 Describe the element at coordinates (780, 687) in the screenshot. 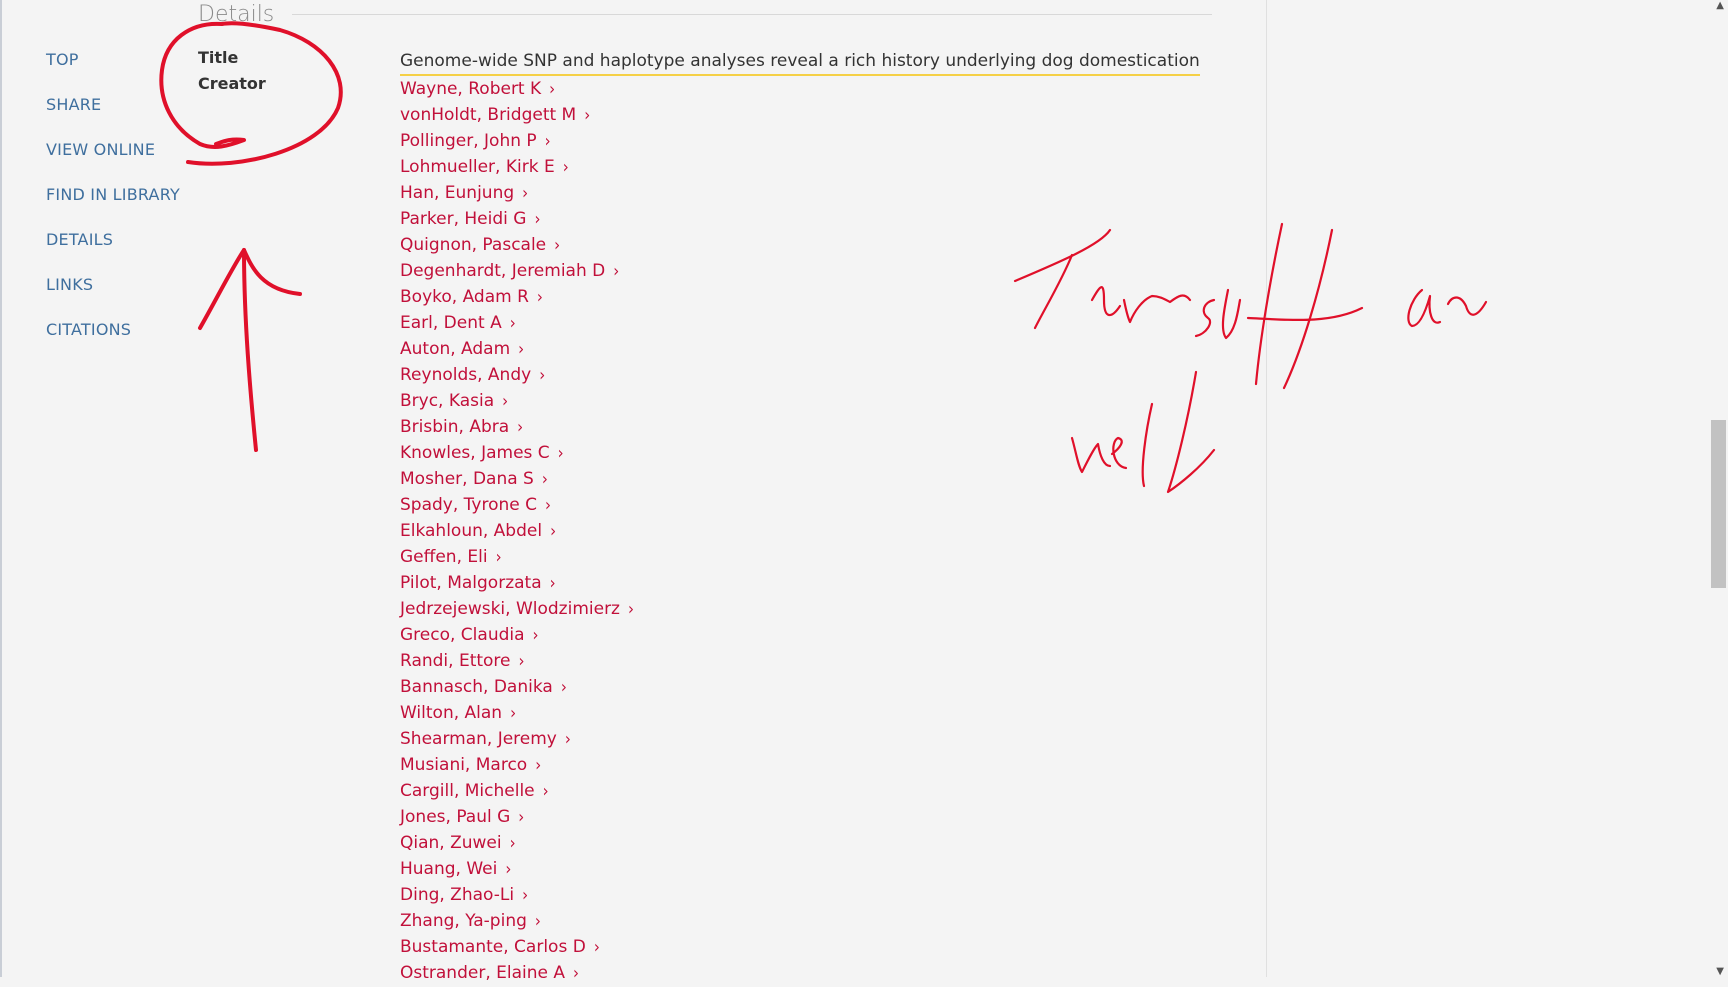

I see `creator-link: Bannasch, Danika ›` at that location.